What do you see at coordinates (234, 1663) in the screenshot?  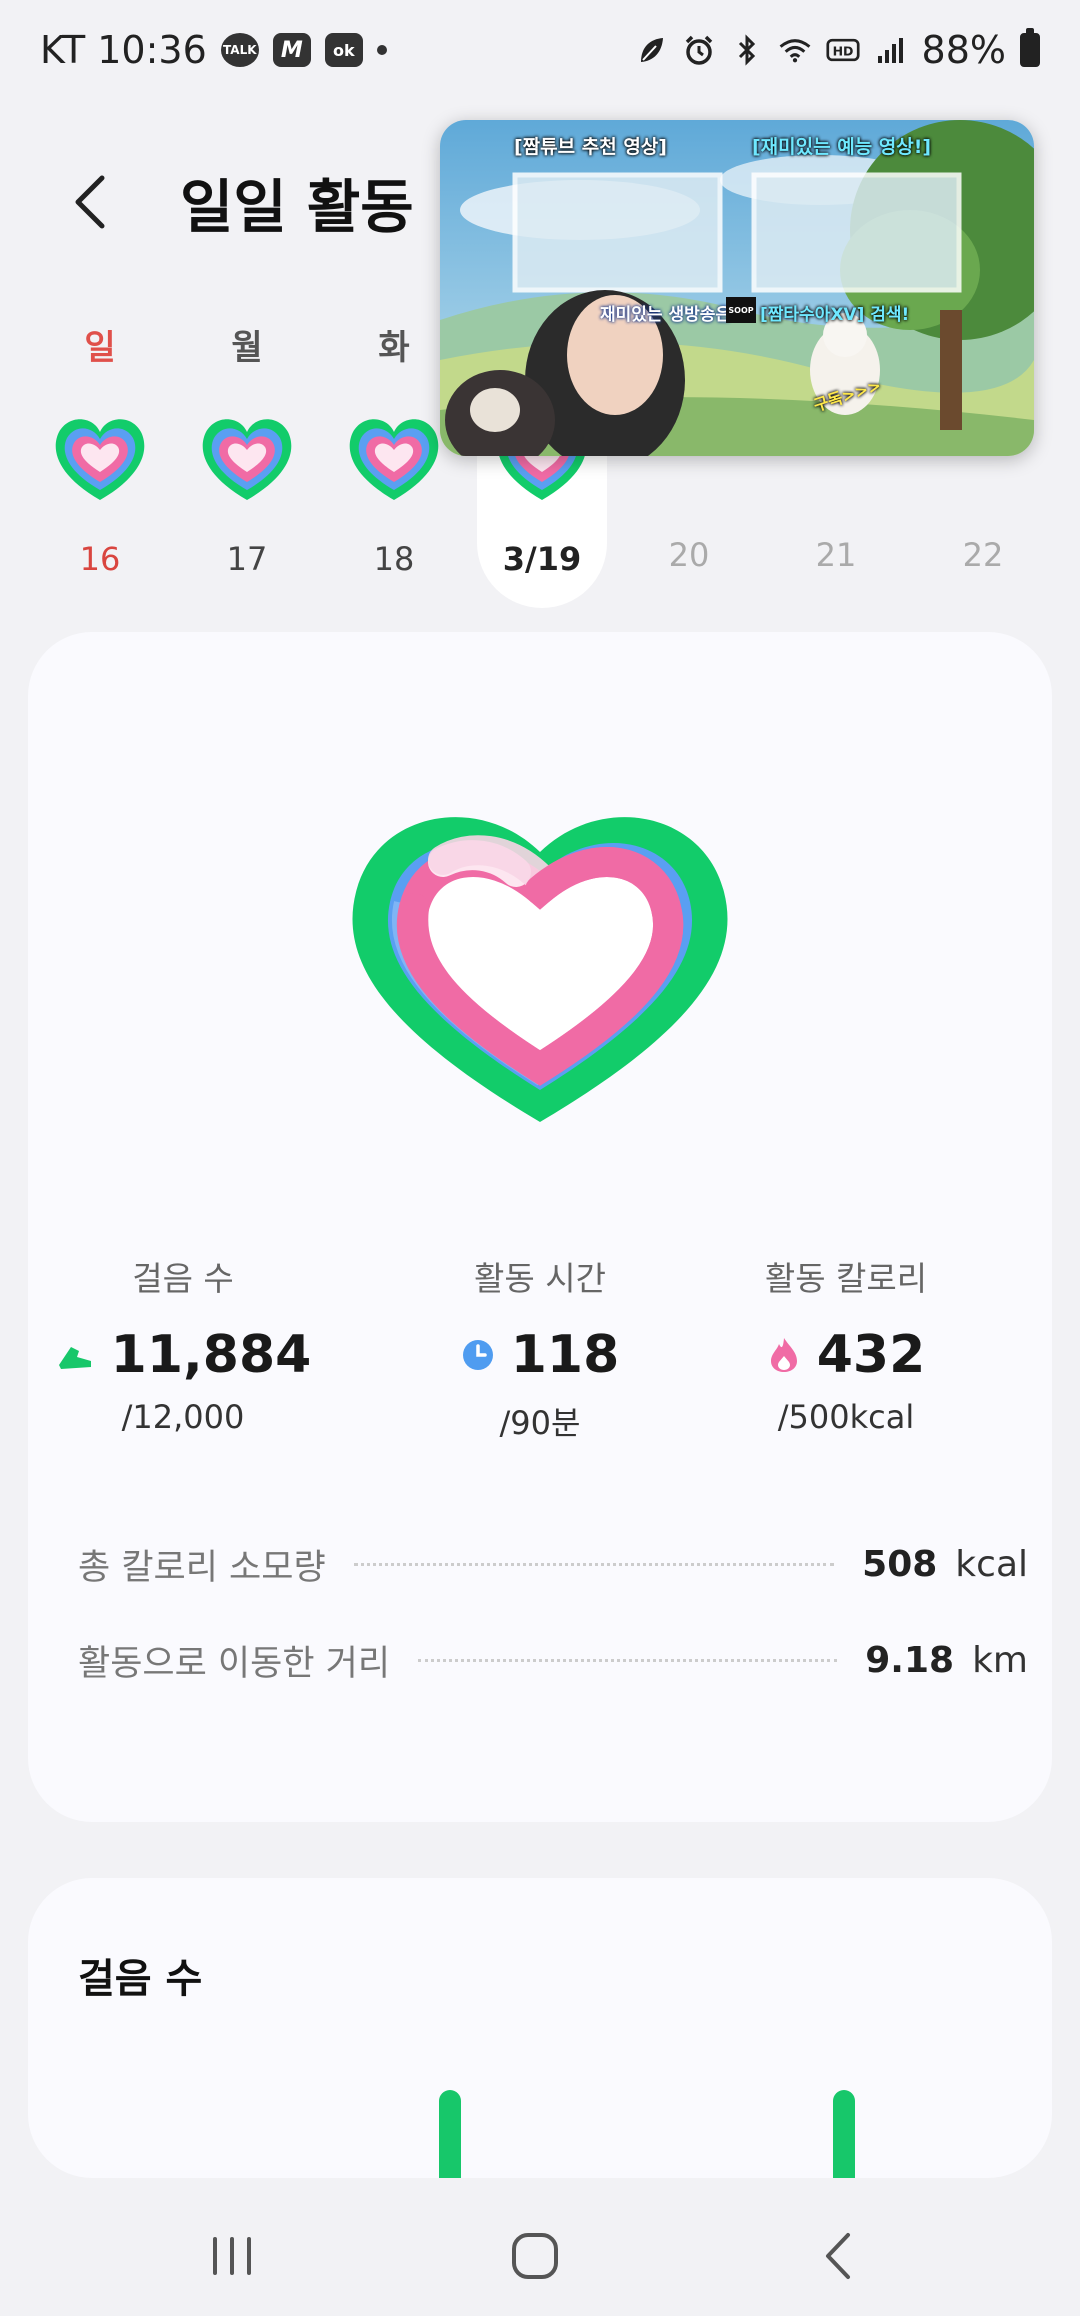 I see `distance-label: 활동으로 이동한 거리` at bounding box center [234, 1663].